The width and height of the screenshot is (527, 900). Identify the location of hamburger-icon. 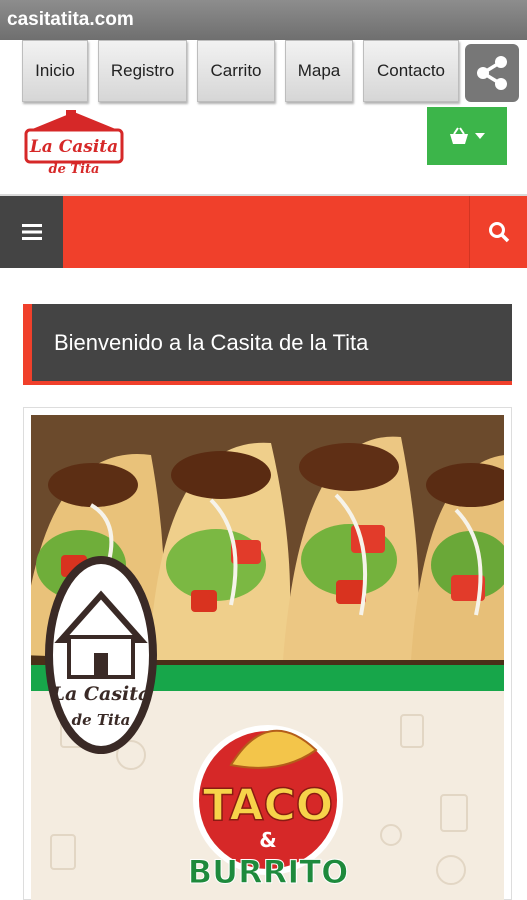
(31, 232).